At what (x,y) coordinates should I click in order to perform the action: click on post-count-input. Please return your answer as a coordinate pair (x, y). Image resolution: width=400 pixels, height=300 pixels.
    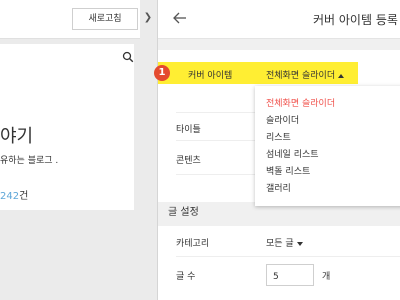
    Looking at the image, I should click on (290, 275).